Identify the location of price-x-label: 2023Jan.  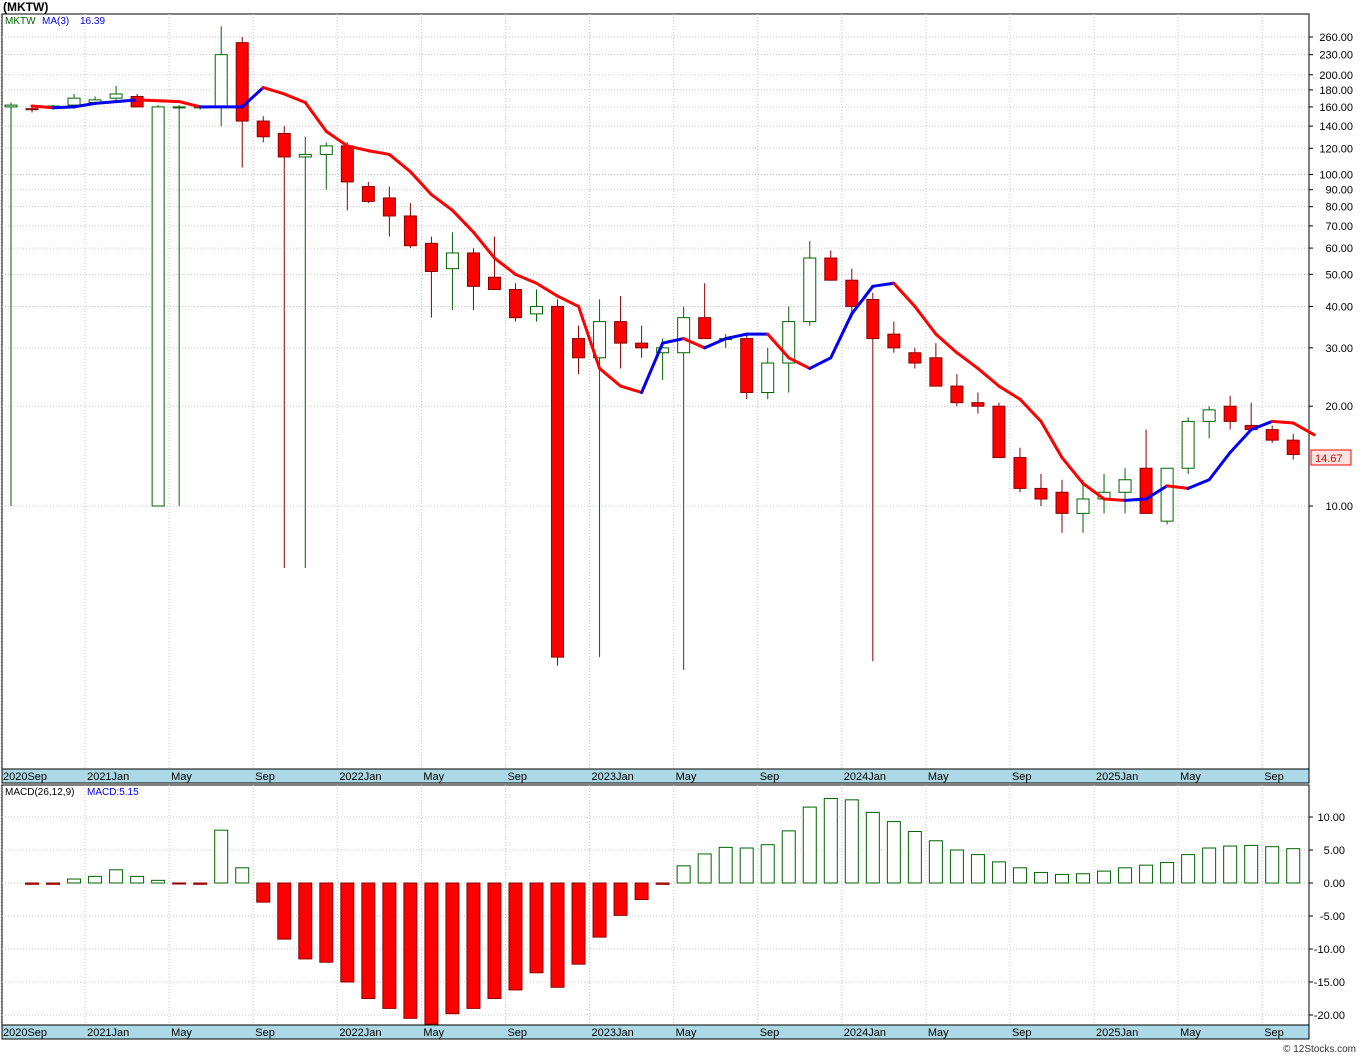
(613, 777).